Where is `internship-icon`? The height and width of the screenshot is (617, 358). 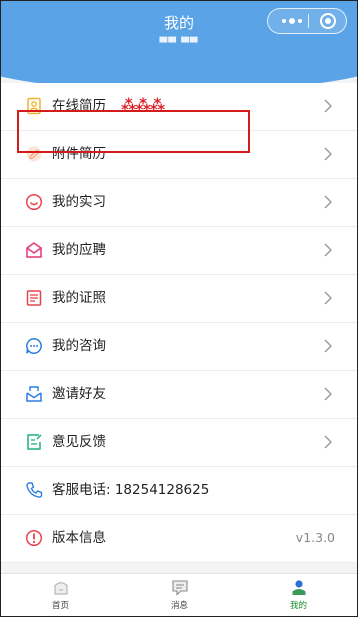
internship-icon is located at coordinates (34, 202).